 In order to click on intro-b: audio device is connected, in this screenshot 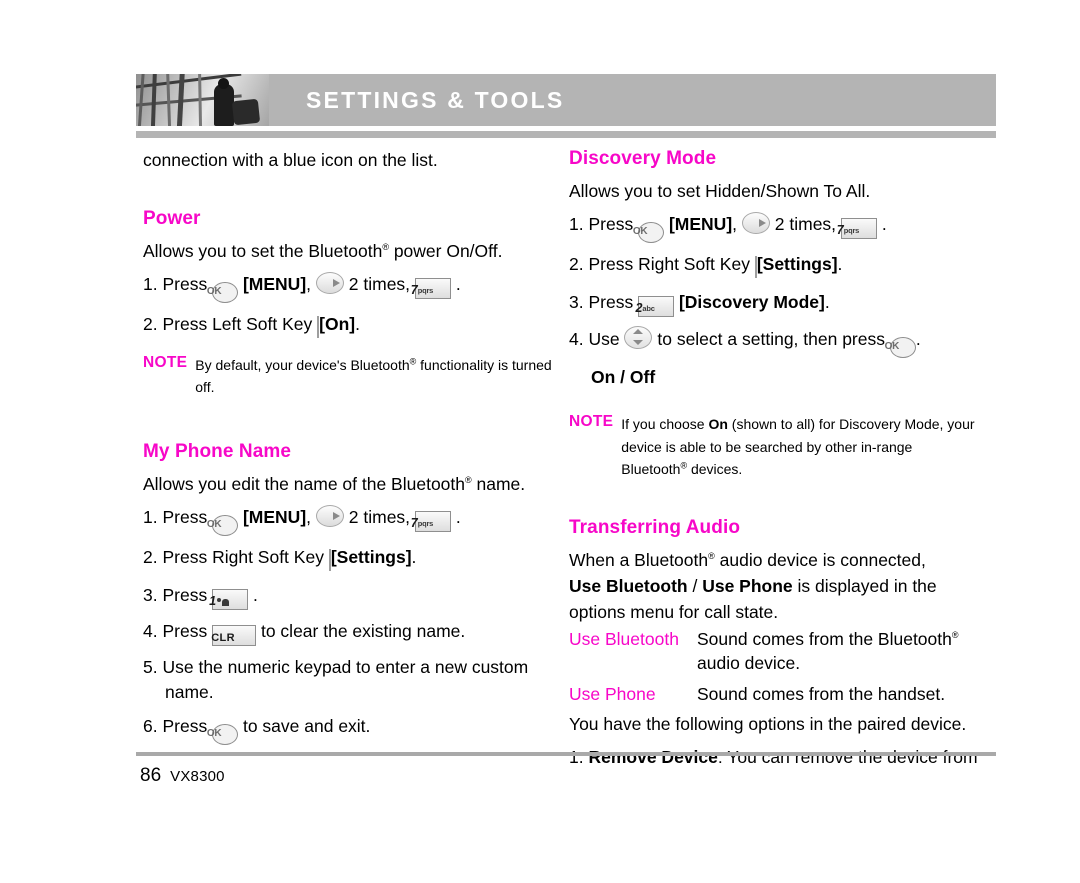, I will do `click(820, 559)`.